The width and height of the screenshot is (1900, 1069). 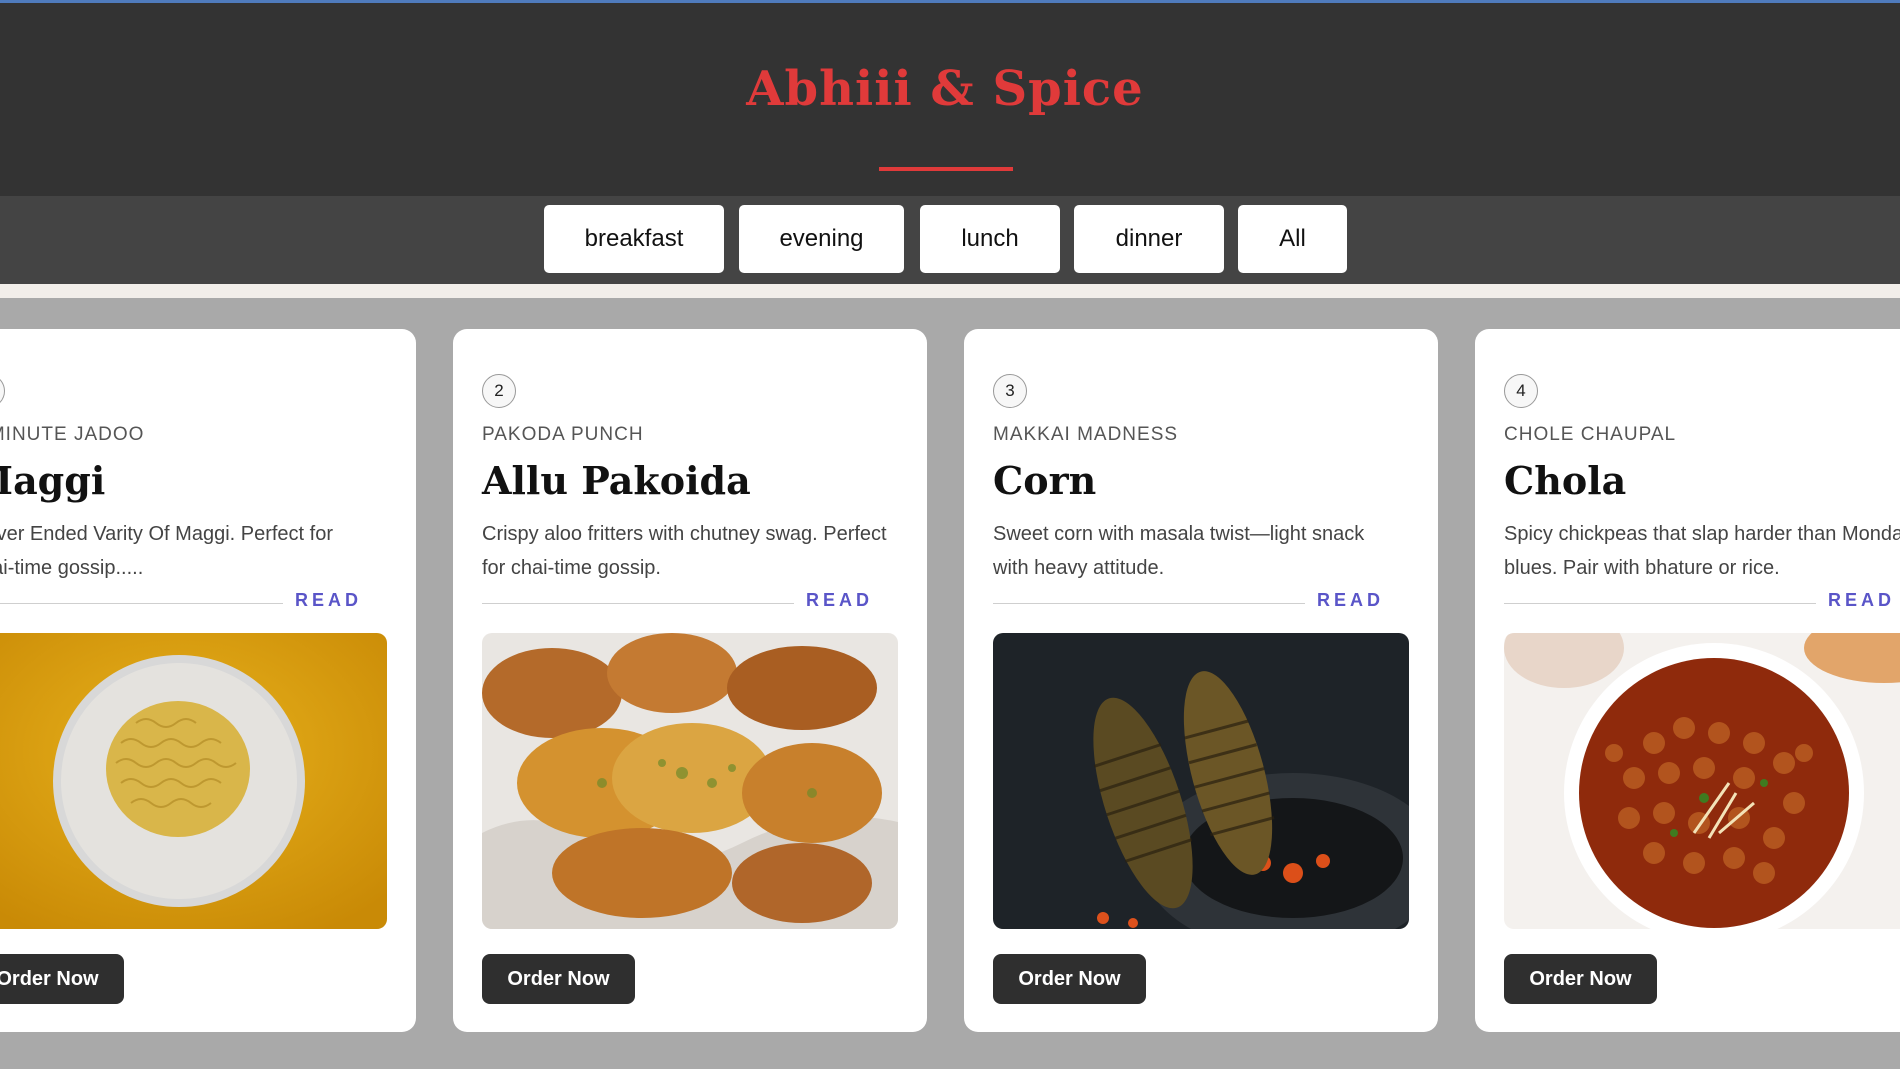 What do you see at coordinates (1521, 391) in the screenshot?
I see `card-number-badge: 4` at bounding box center [1521, 391].